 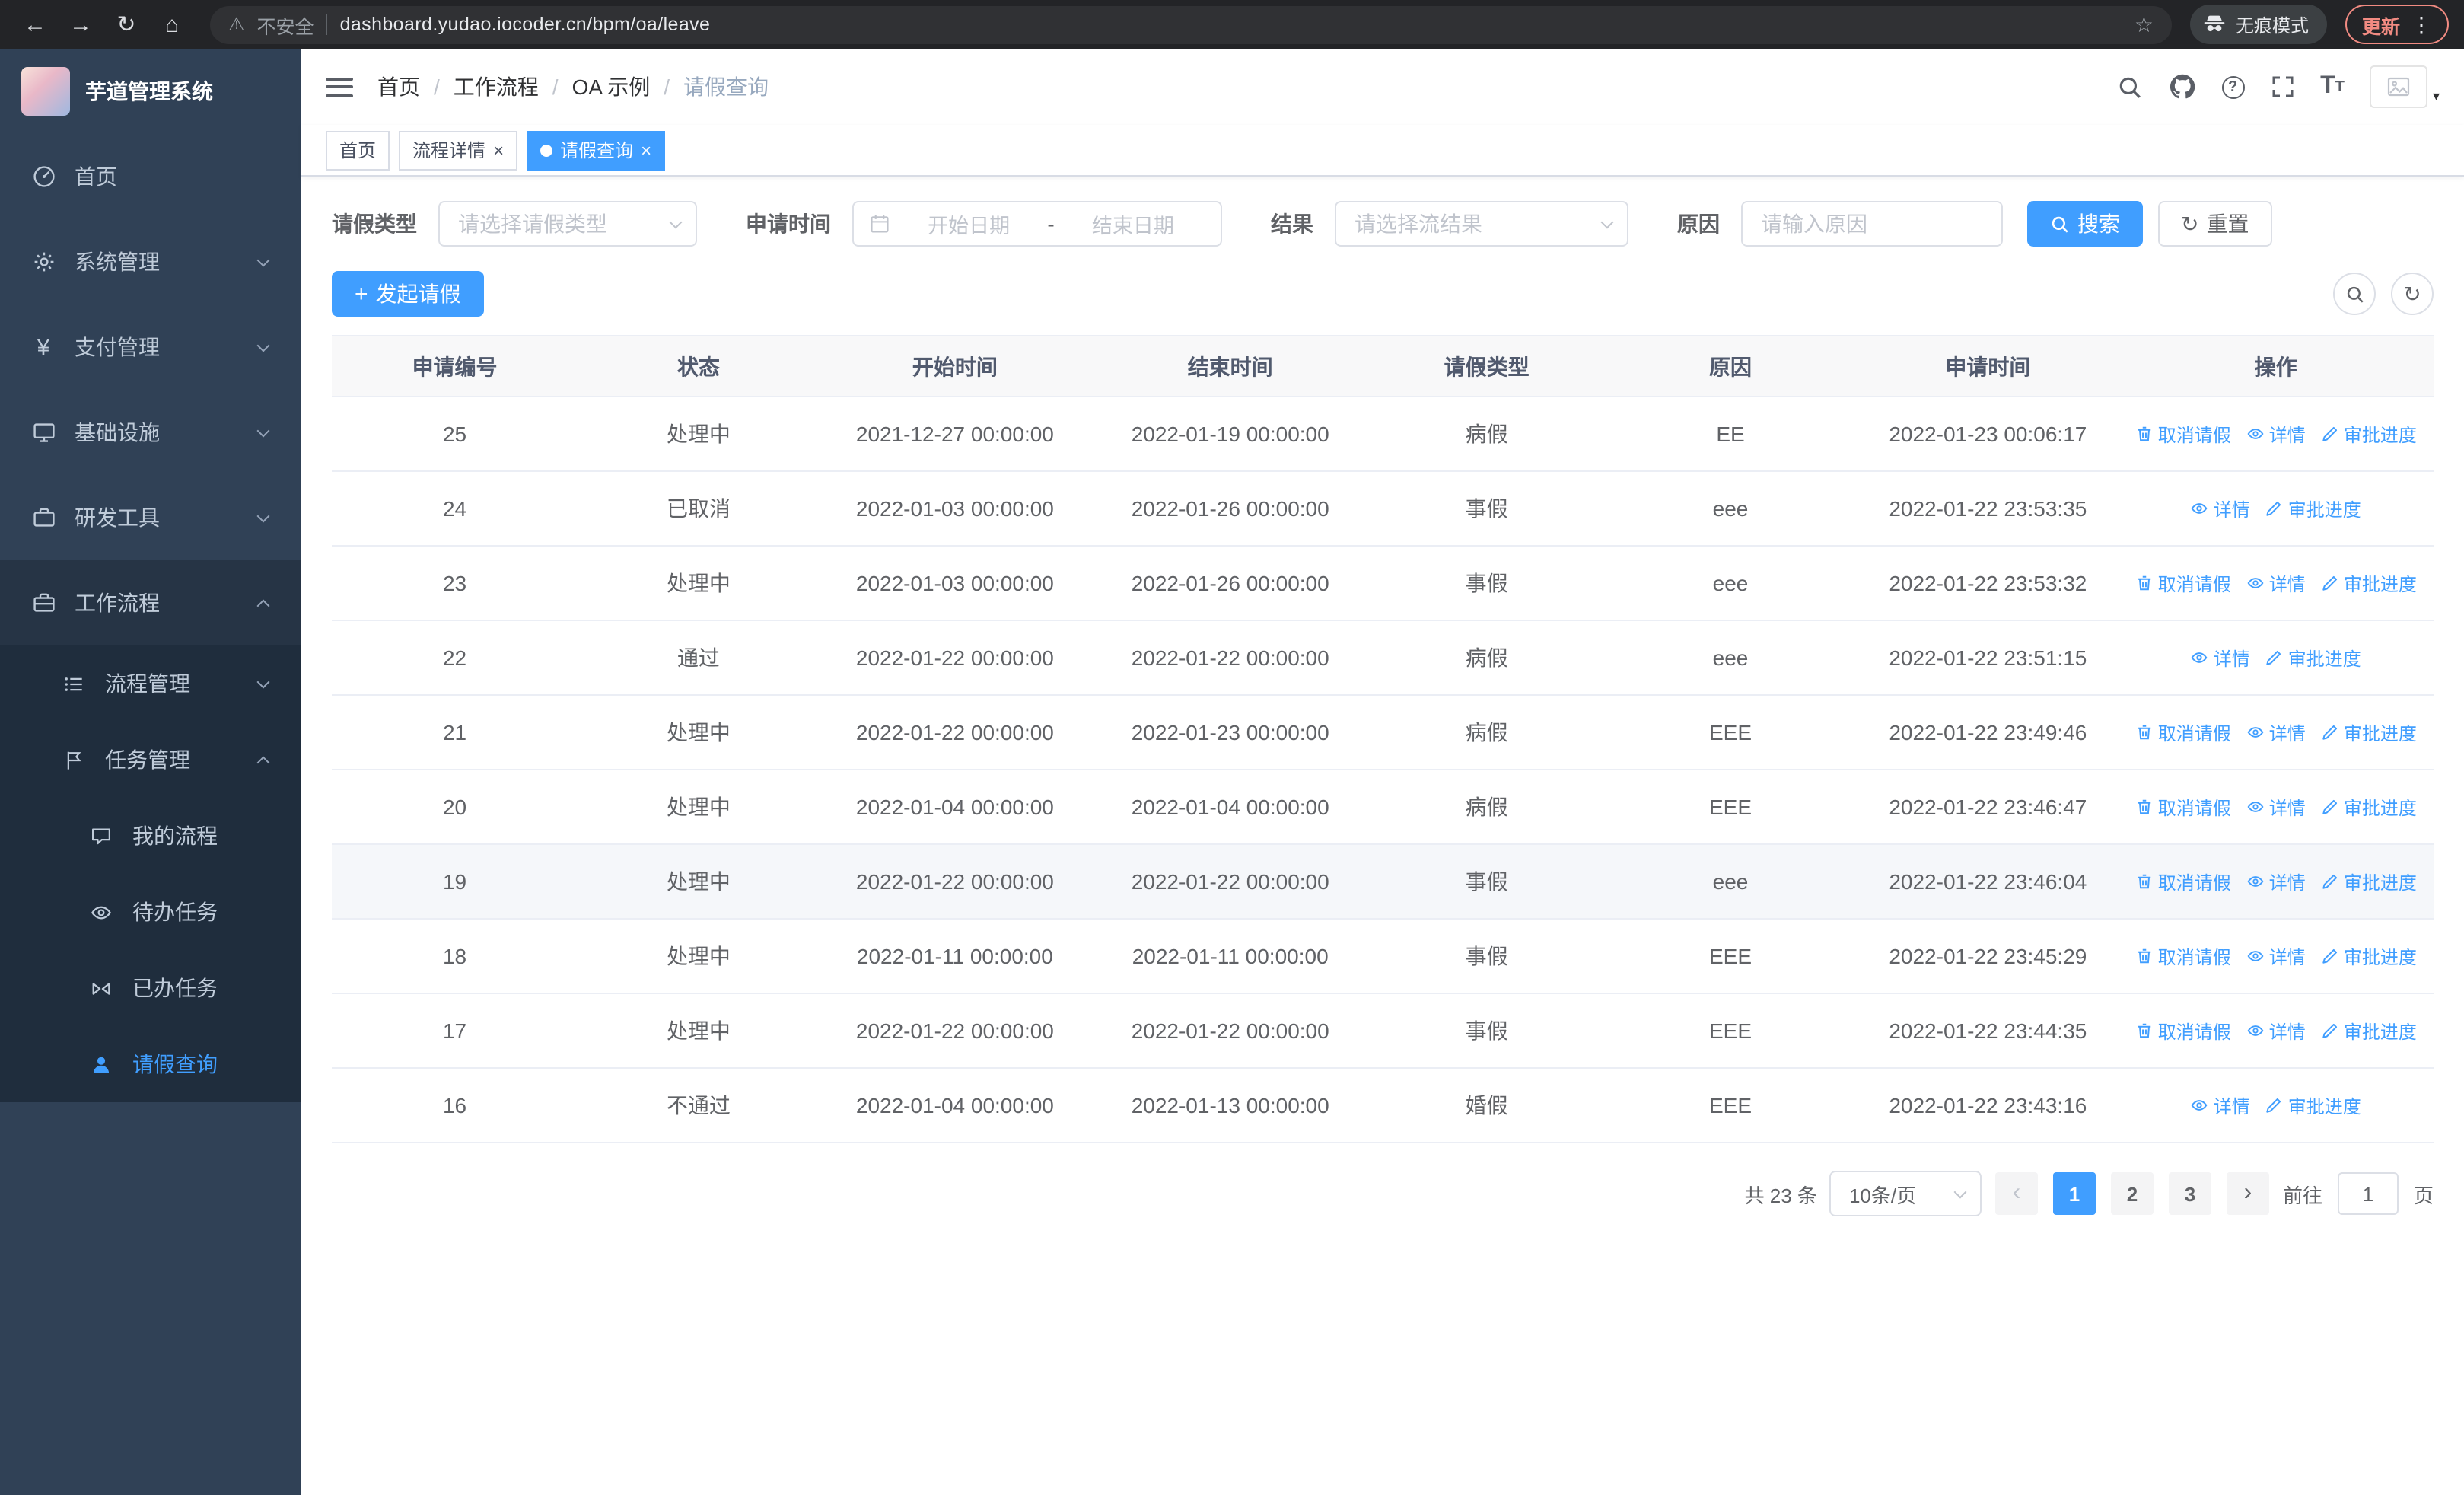 What do you see at coordinates (2354, 294) in the screenshot?
I see `toggle-search-button` at bounding box center [2354, 294].